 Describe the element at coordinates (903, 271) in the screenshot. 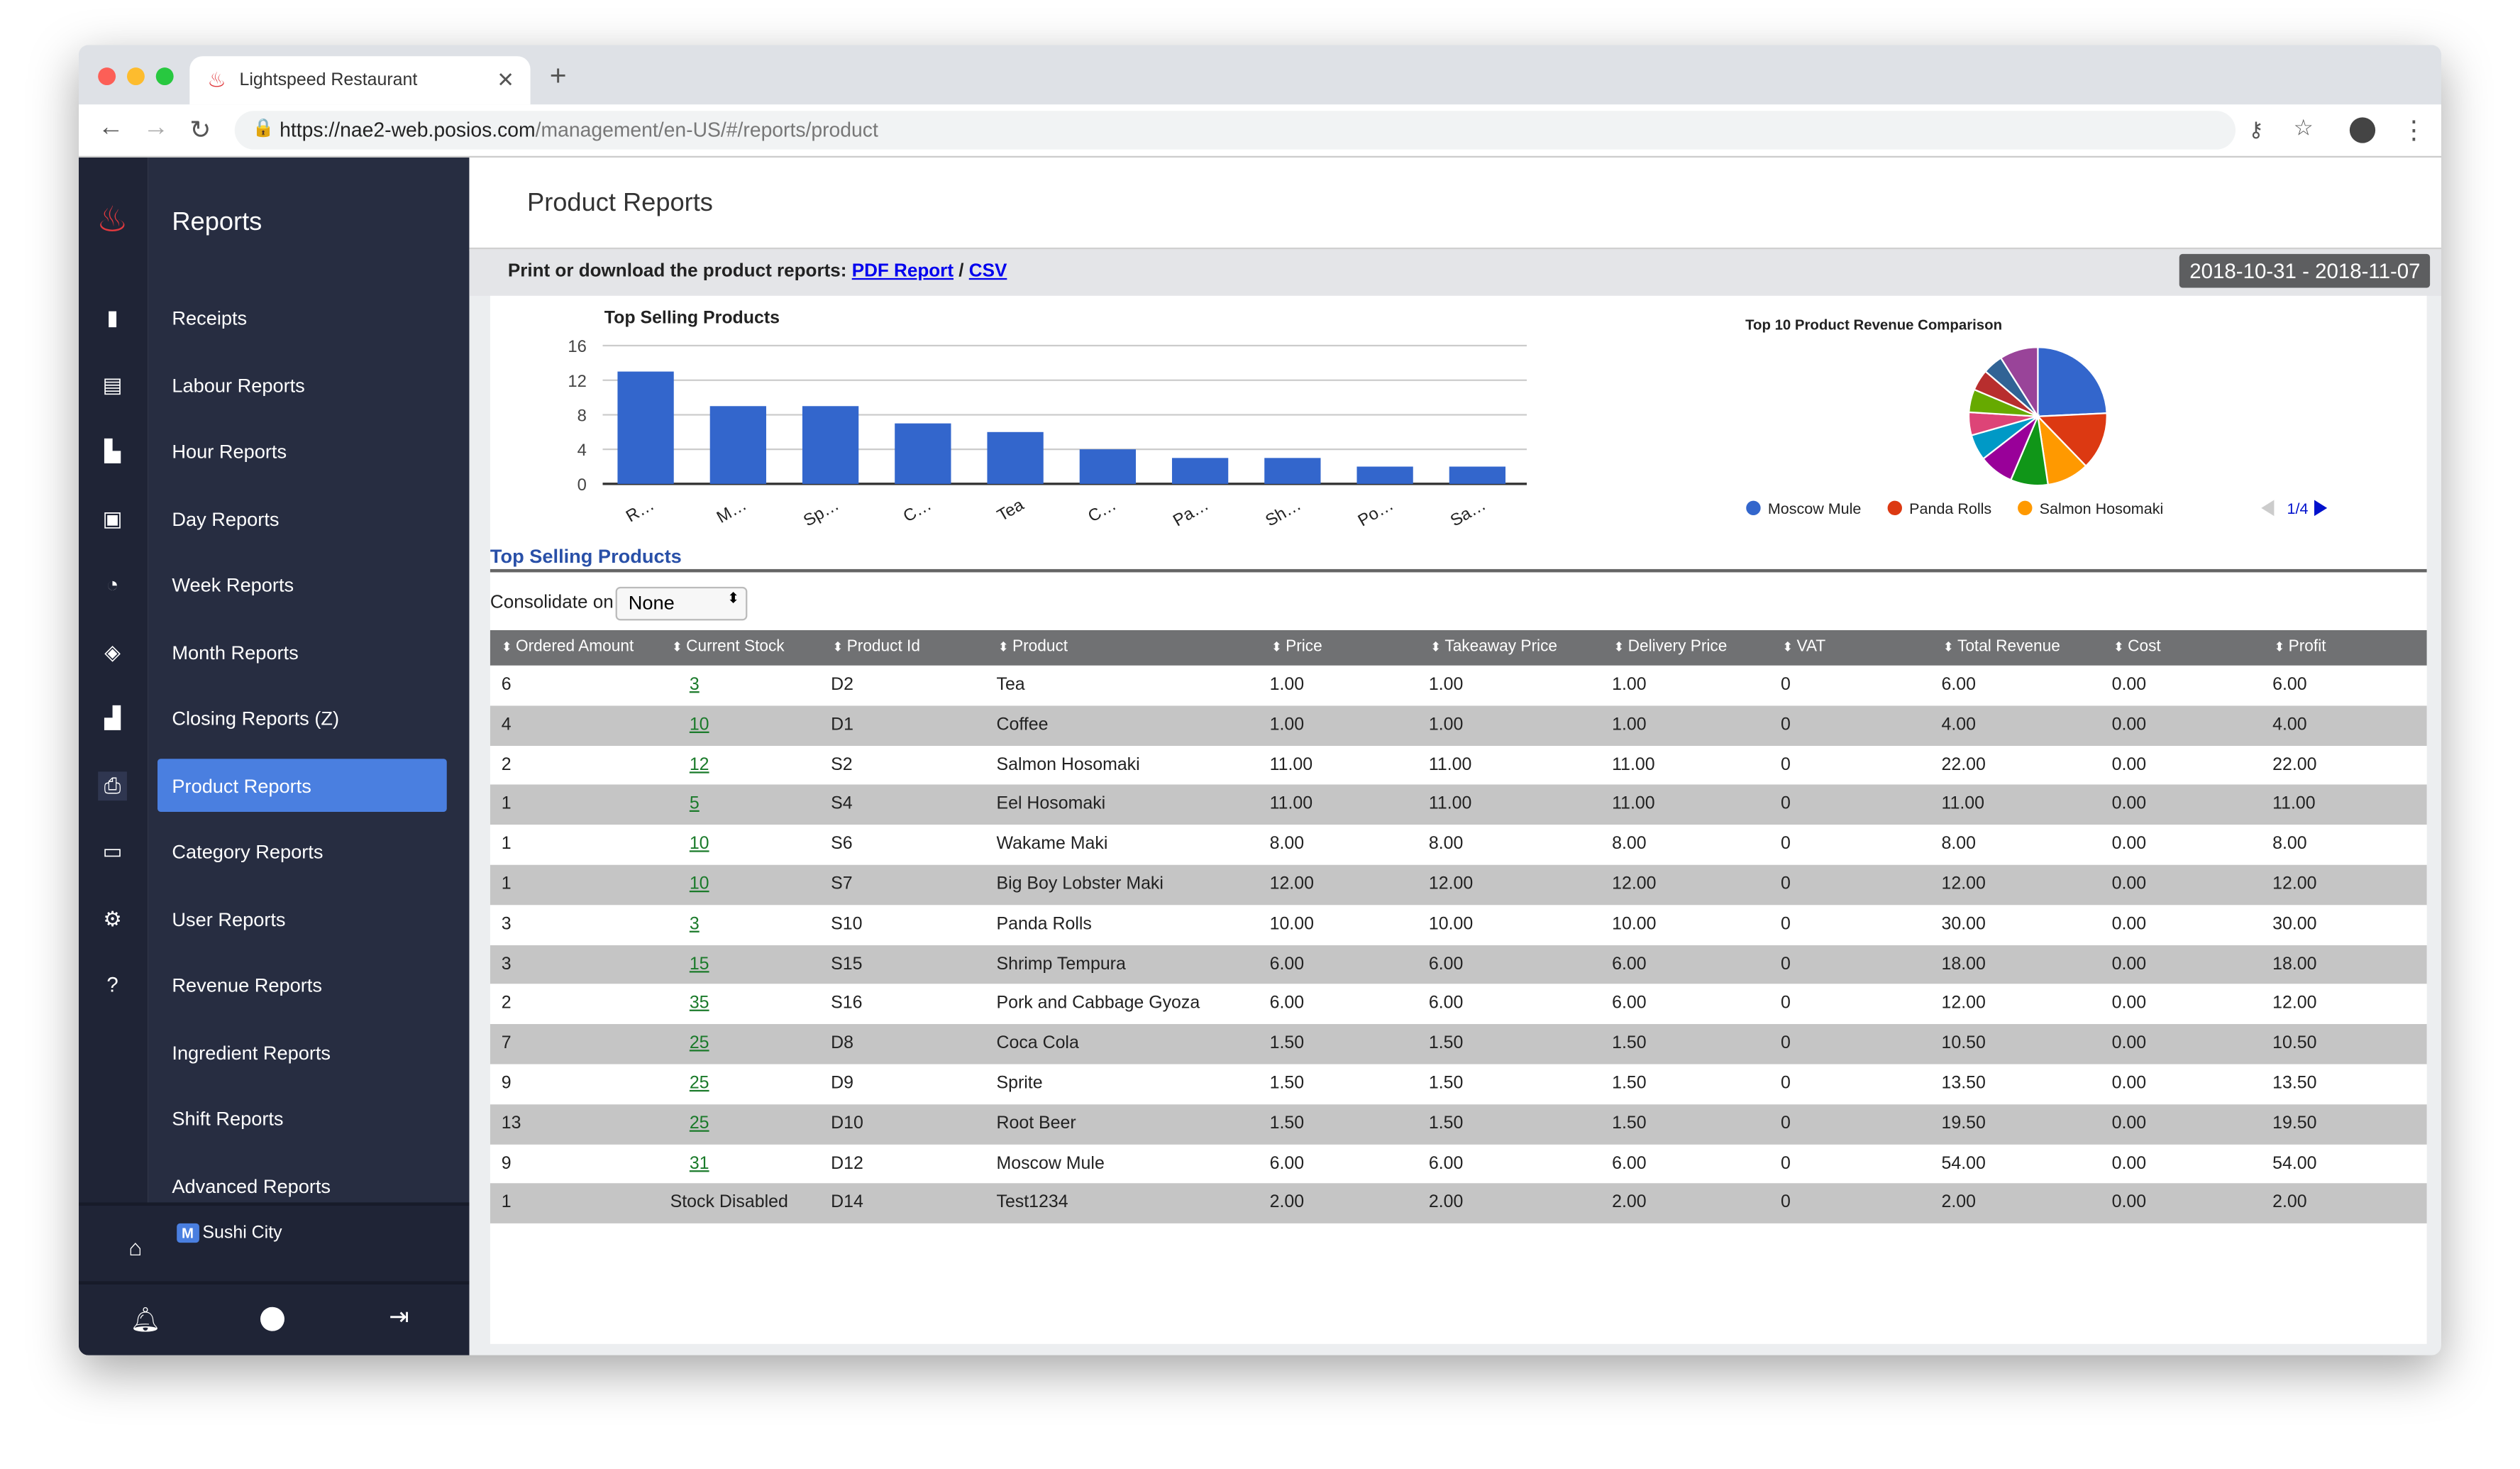

I see `pdf-report-link: PDF Report` at that location.